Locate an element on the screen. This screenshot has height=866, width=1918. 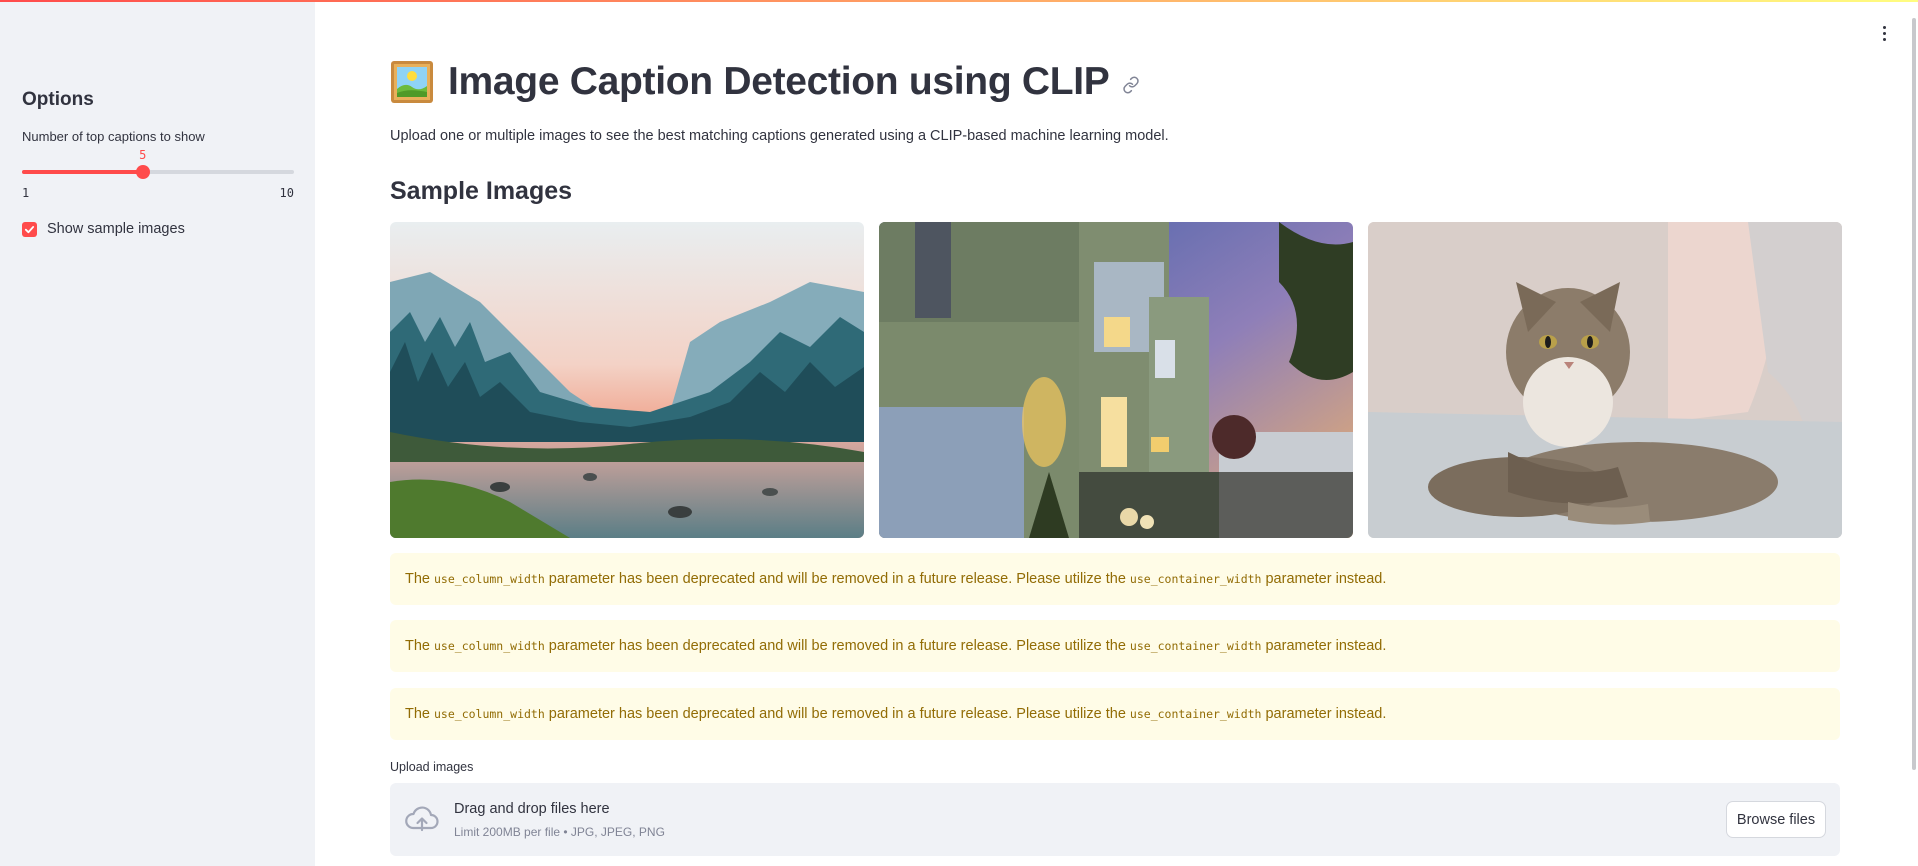
drop-title: Drag and drop files here is located at coordinates (532, 809).